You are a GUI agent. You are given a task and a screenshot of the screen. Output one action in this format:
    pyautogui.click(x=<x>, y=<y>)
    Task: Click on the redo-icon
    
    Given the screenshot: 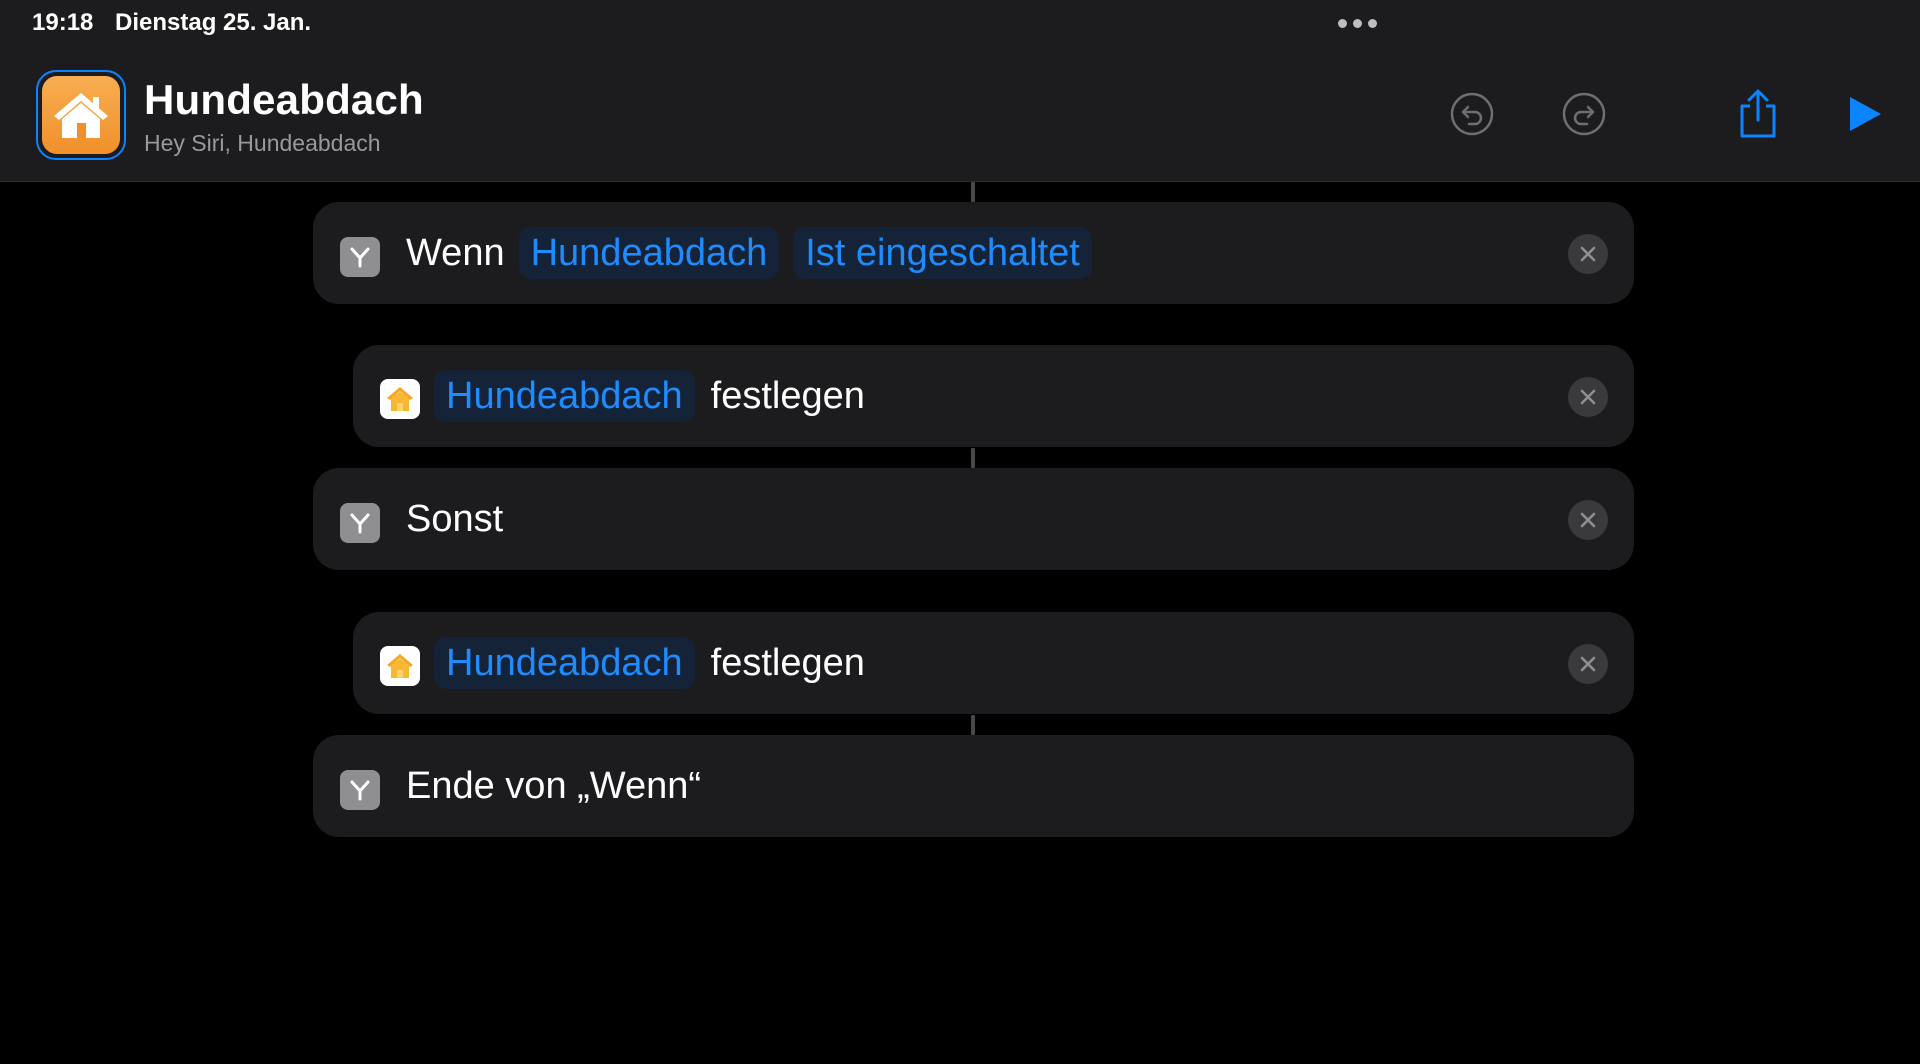 What is the action you would take?
    pyautogui.click(x=1584, y=114)
    